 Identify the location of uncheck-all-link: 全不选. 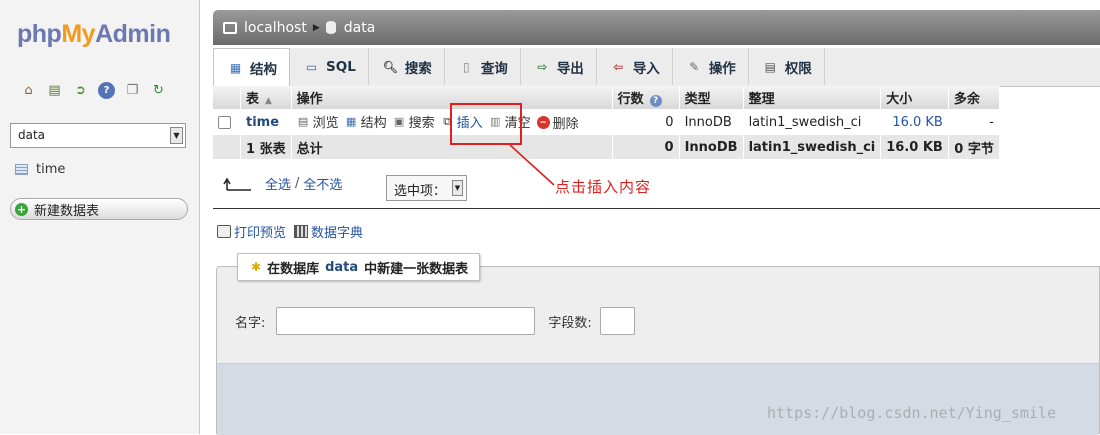
(322, 183).